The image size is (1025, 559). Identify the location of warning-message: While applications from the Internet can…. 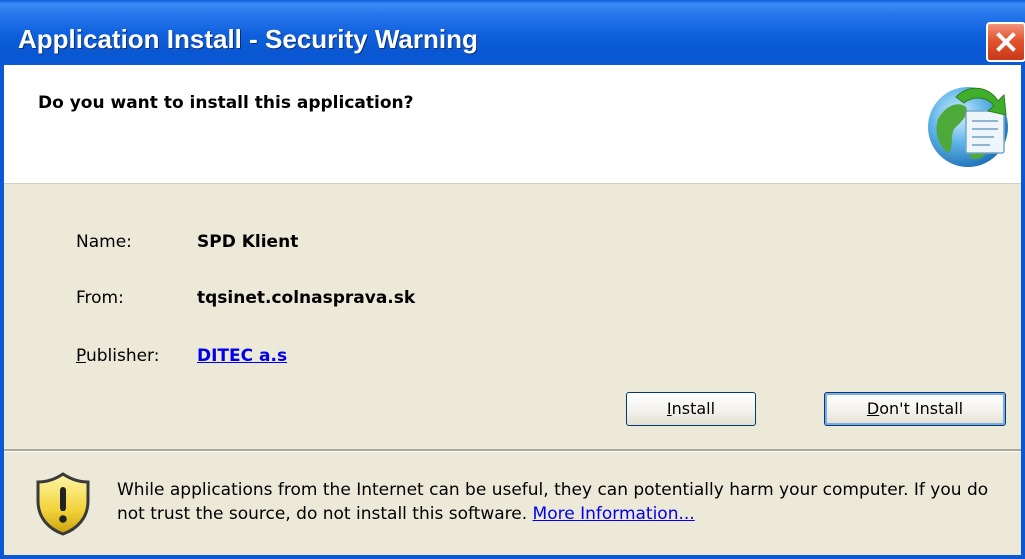
(567, 502).